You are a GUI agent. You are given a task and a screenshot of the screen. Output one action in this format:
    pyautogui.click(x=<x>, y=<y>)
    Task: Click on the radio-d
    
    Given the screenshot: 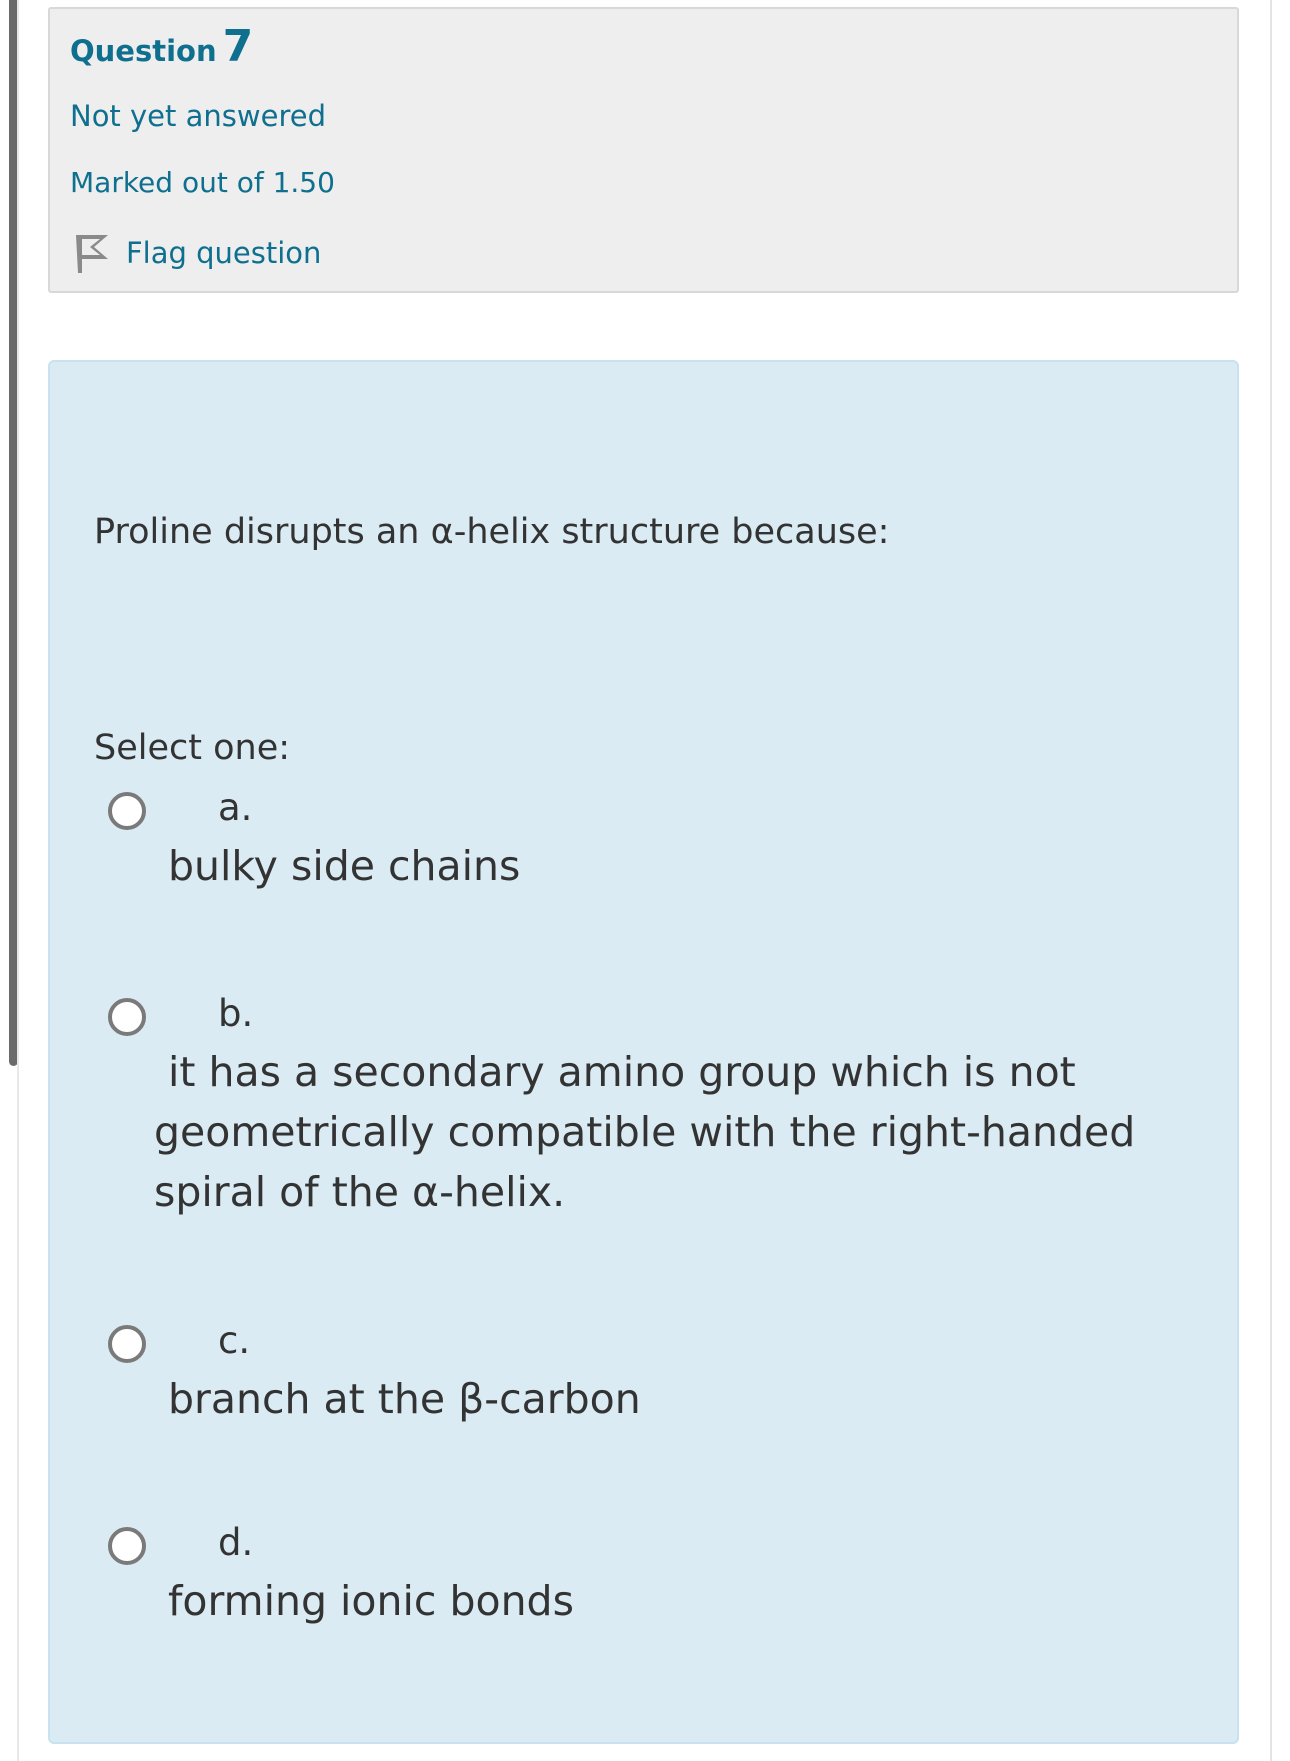 What is the action you would take?
    pyautogui.click(x=127, y=1546)
    